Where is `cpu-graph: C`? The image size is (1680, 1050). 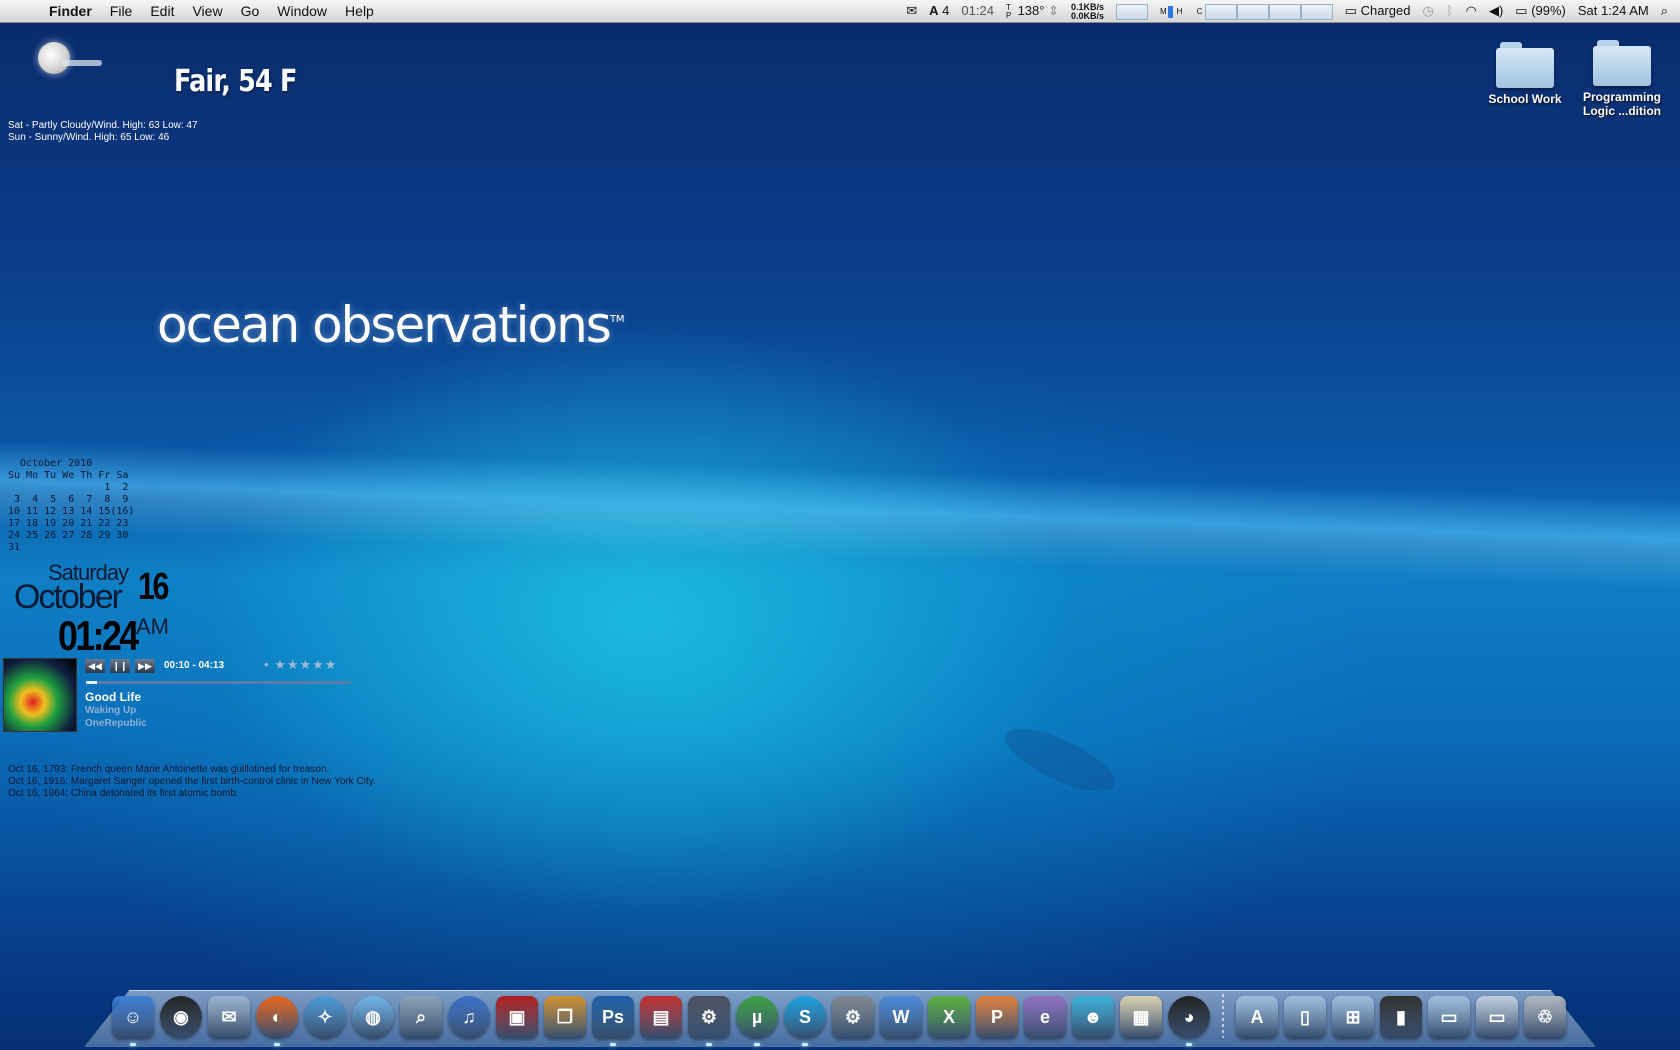
cpu-graph: C is located at coordinates (1265, 11).